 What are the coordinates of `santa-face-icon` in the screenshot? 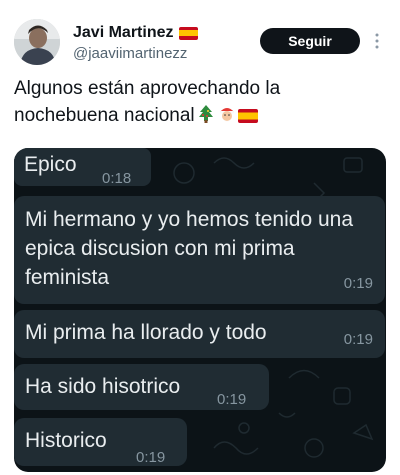 It's located at (227, 118).